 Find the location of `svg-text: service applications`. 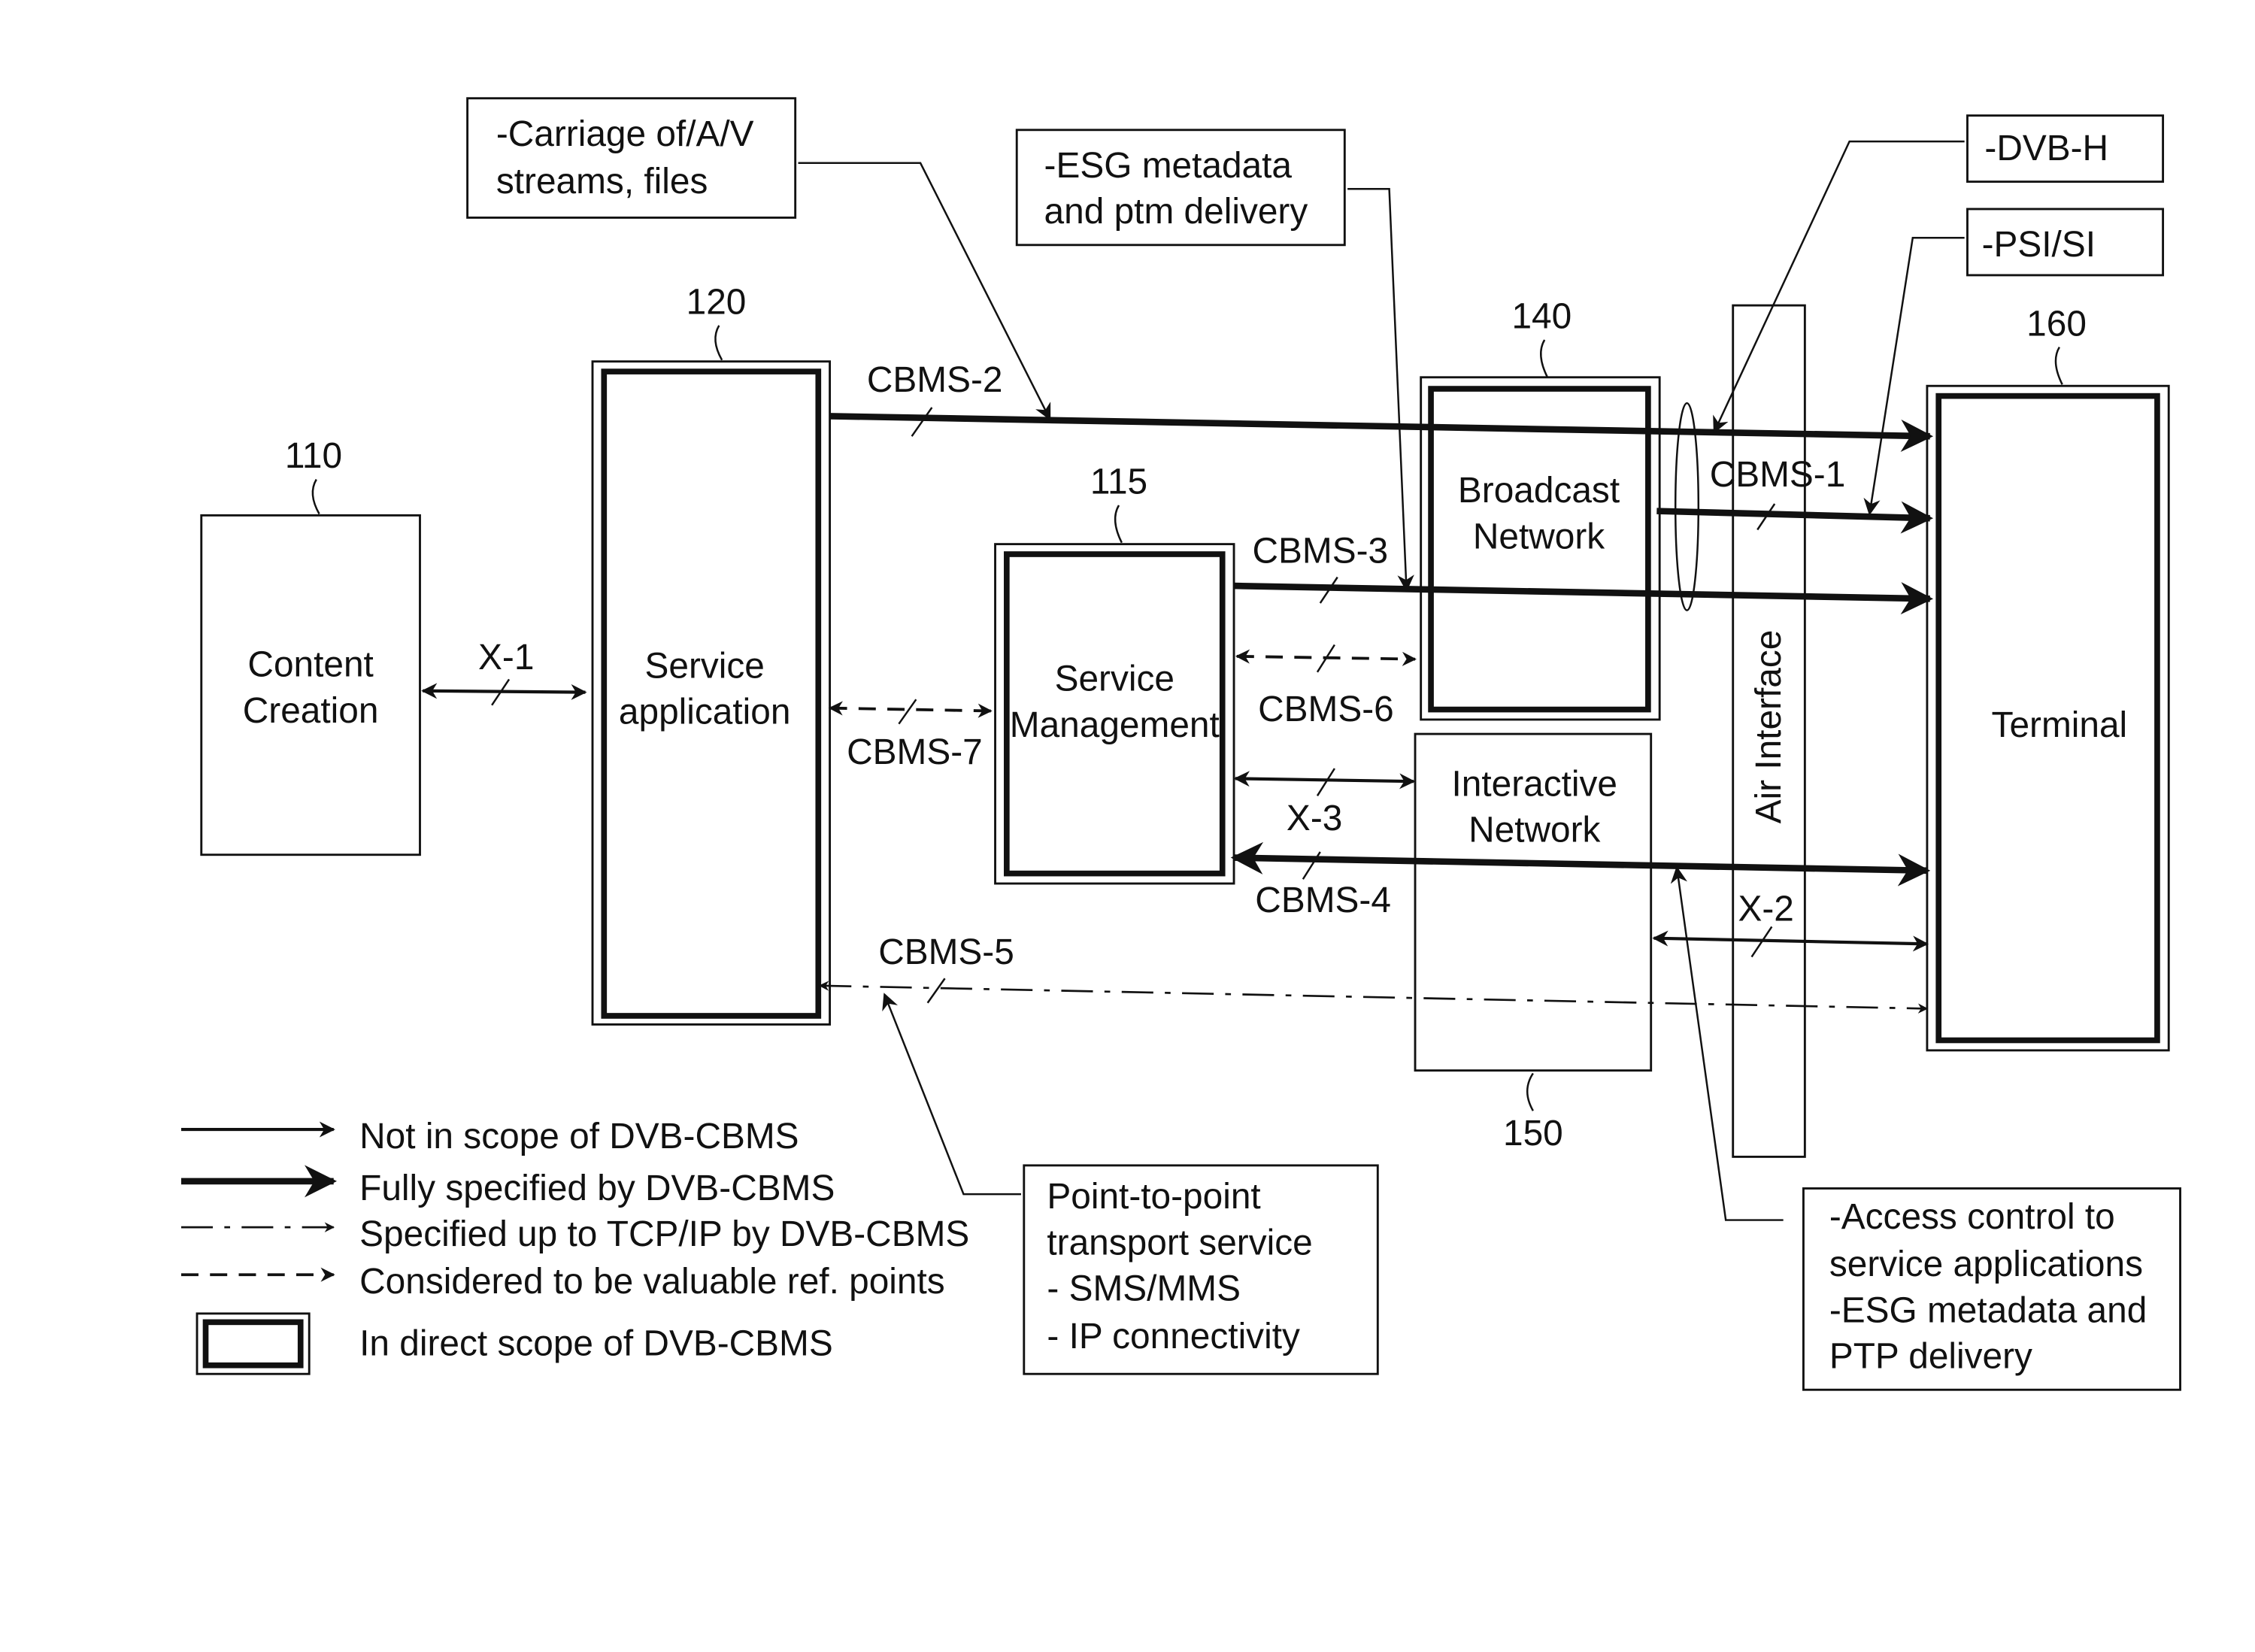

svg-text: service applications is located at coordinates (1986, 1264).